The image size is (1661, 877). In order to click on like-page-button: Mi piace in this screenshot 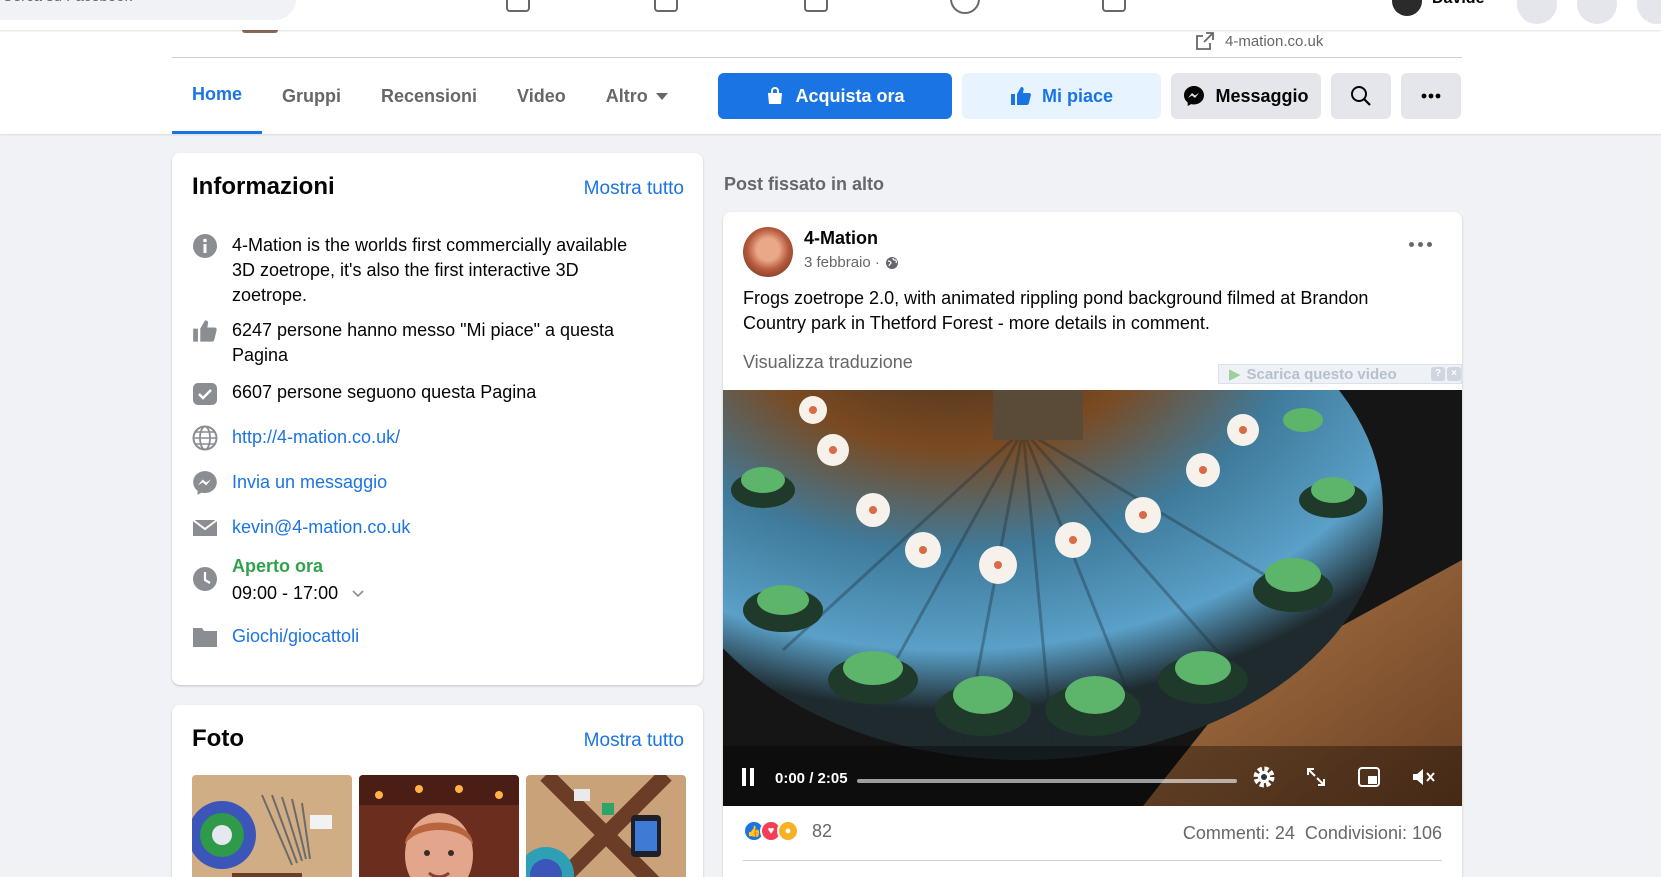, I will do `click(1061, 96)`.